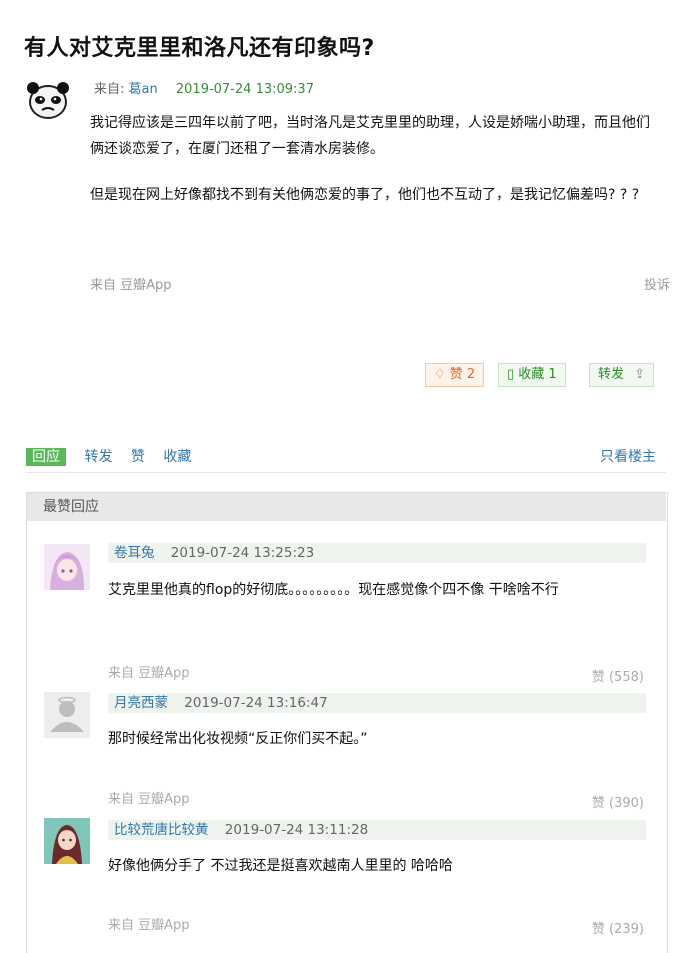 The width and height of the screenshot is (700, 953). I want to click on panda-meme-avatar-icon, so click(48, 100).